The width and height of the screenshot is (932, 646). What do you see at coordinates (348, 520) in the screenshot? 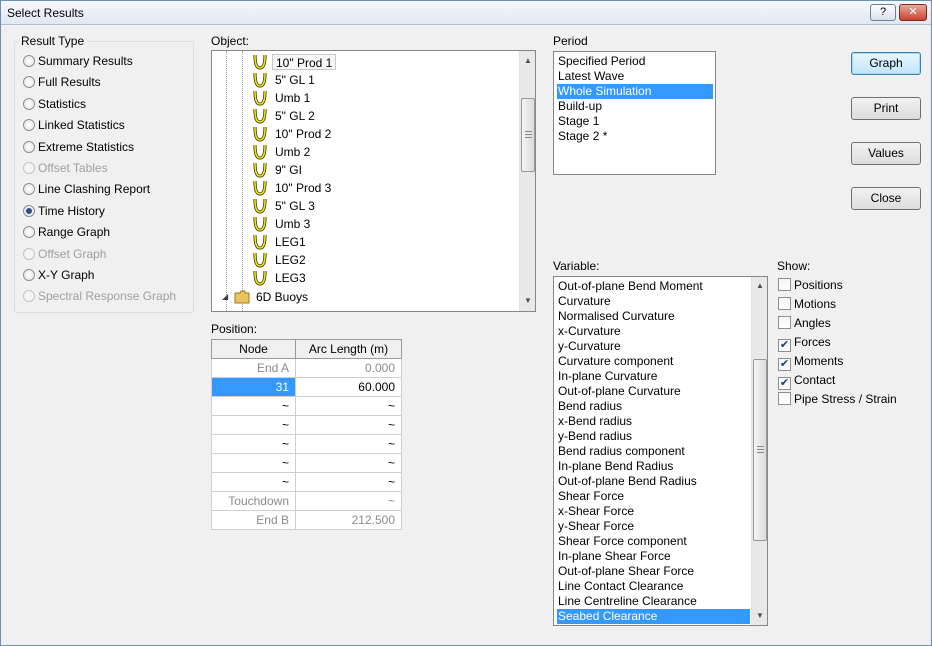
I see `arc-length-cell: 212.500` at bounding box center [348, 520].